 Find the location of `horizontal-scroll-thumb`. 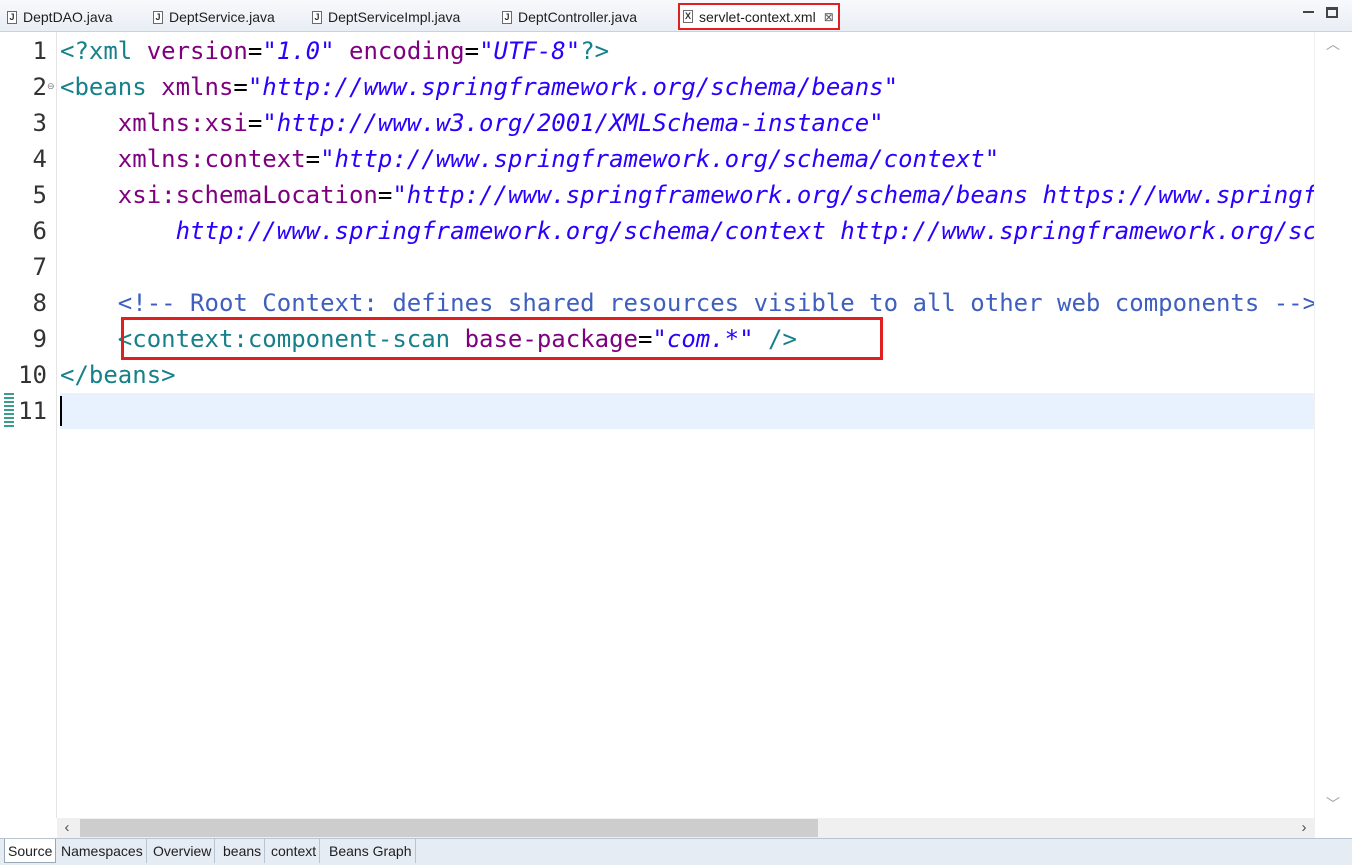

horizontal-scroll-thumb is located at coordinates (449, 828).